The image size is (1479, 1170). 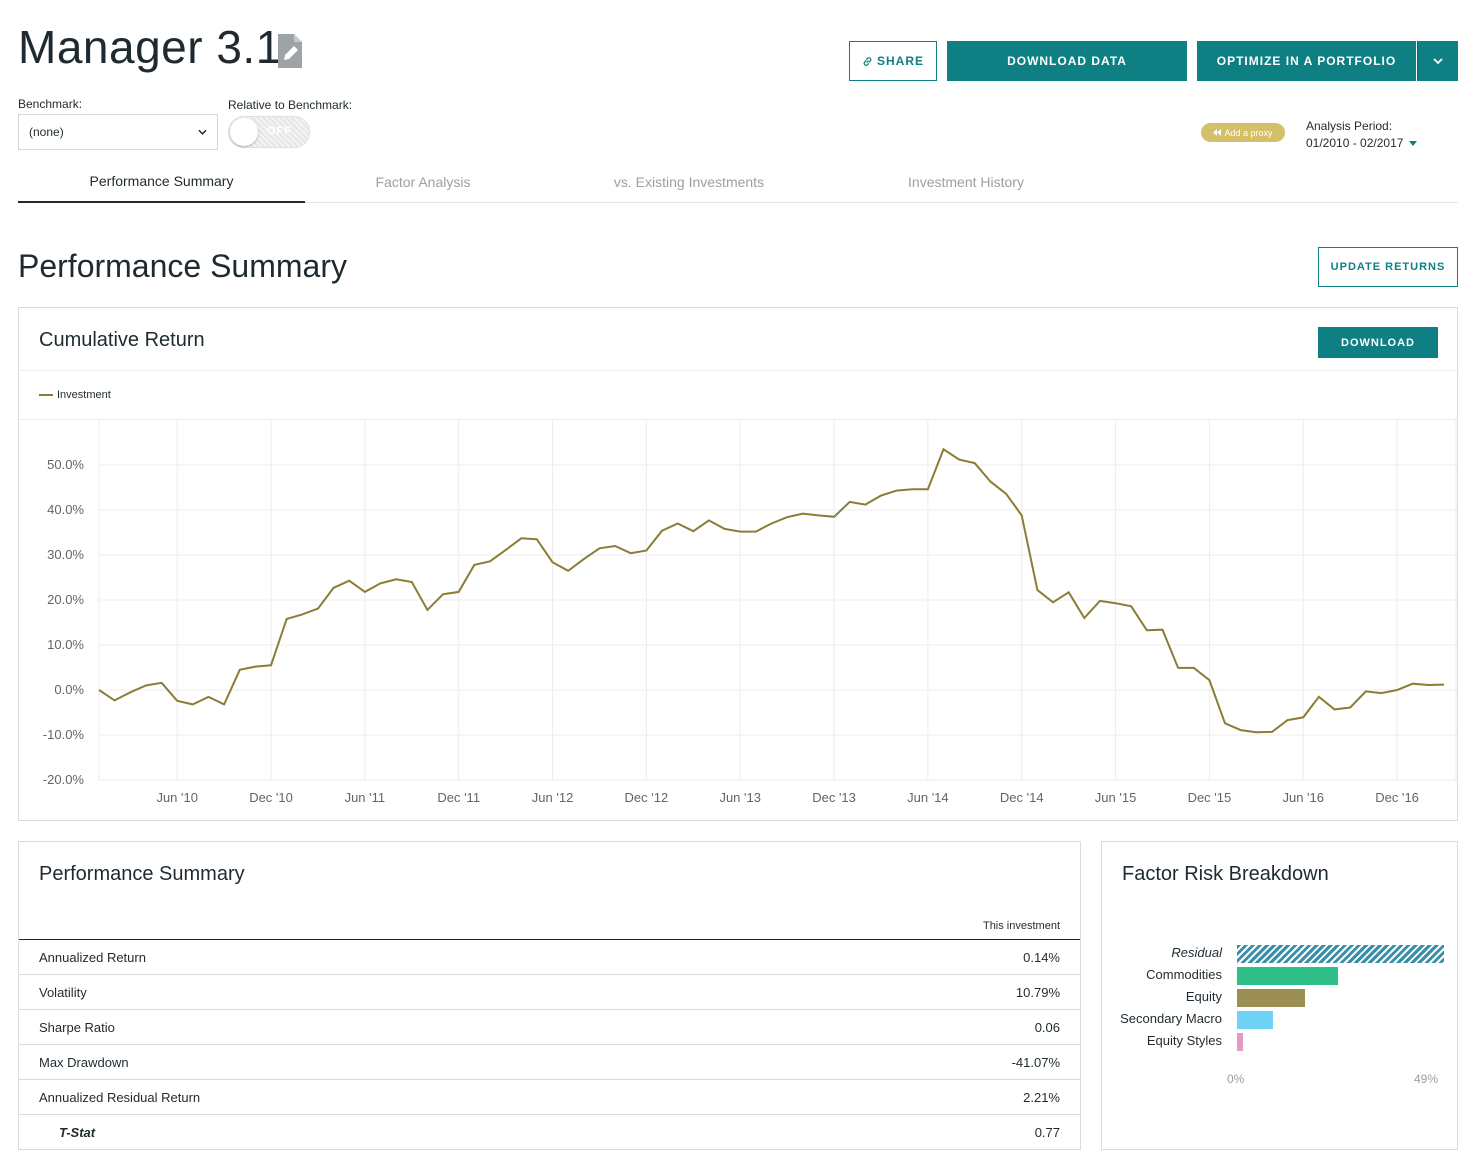 I want to click on y-tick-label: 50.0%, so click(x=65, y=464).